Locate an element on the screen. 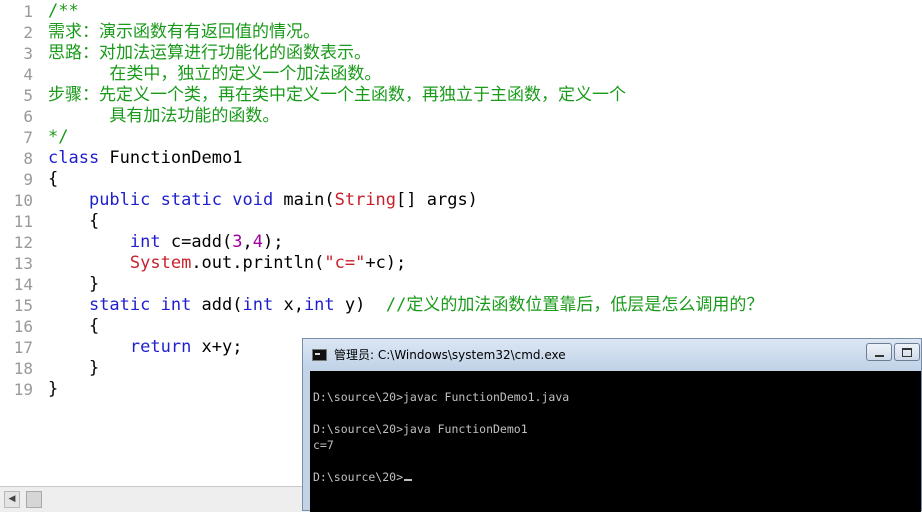 The image size is (922, 512). code-token: +c); is located at coordinates (386, 263).